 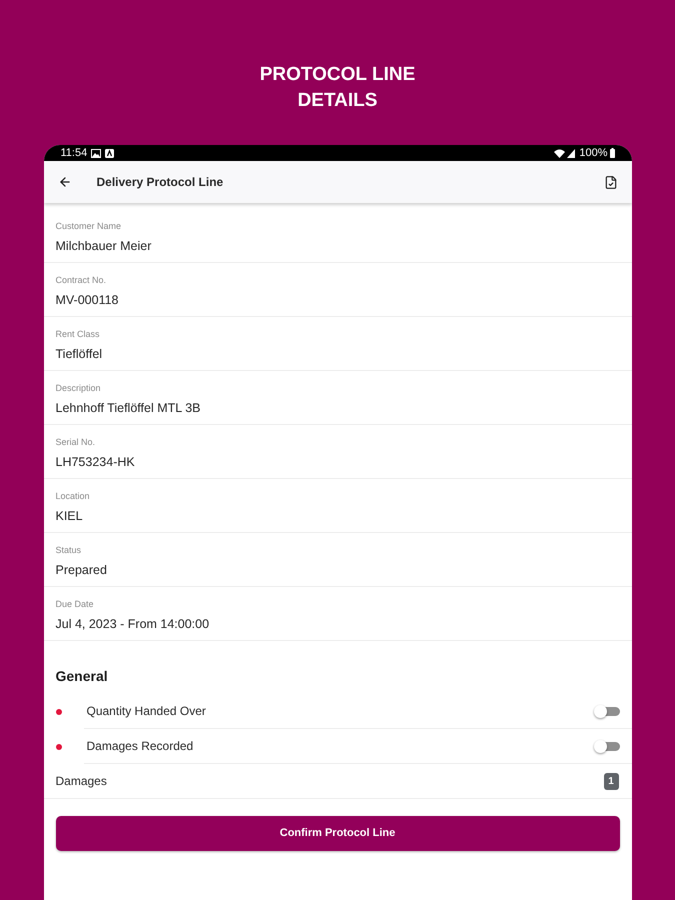 I want to click on field-label: Location, so click(x=73, y=496).